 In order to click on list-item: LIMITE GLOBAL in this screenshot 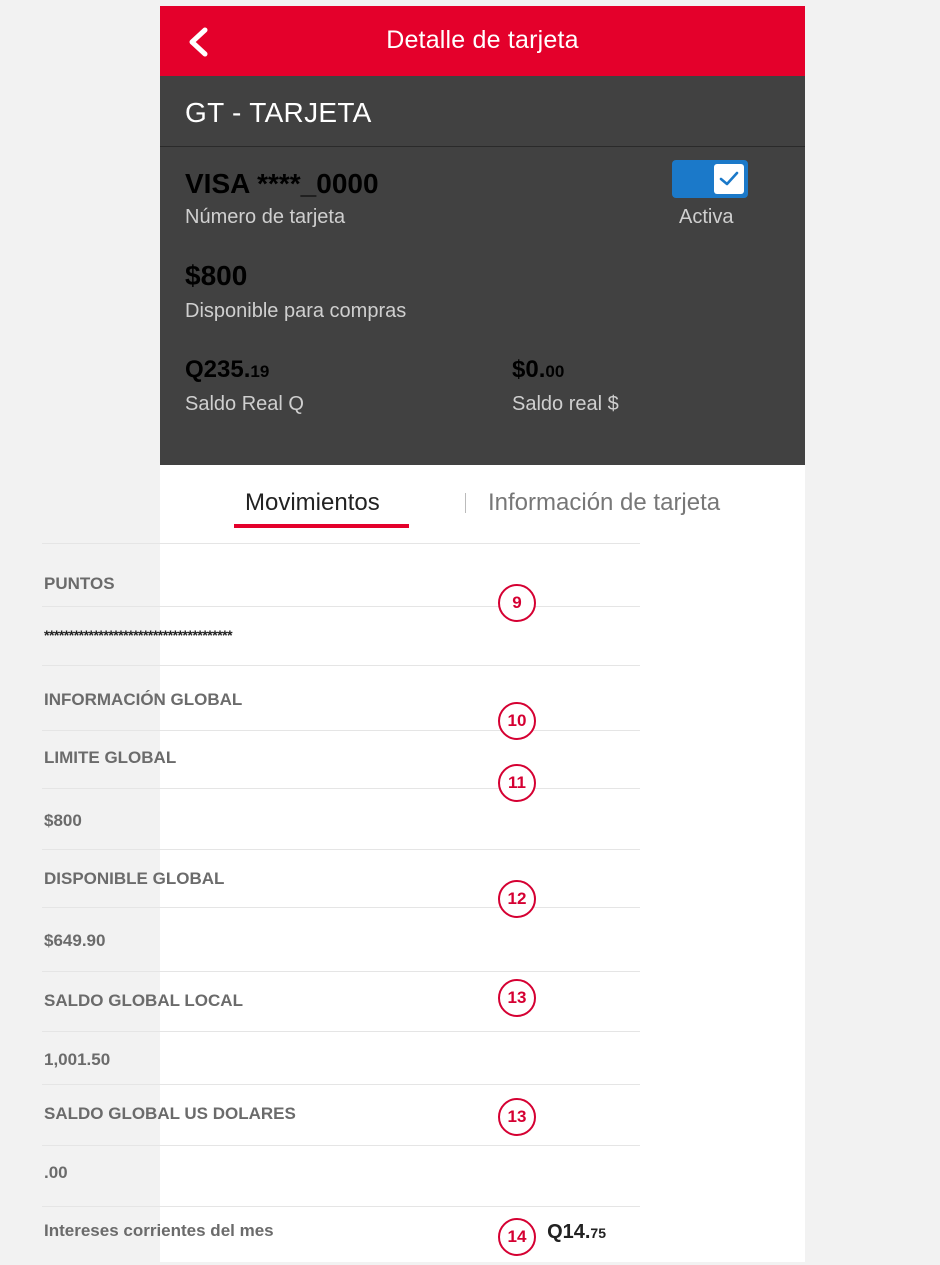, I will do `click(341, 759)`.